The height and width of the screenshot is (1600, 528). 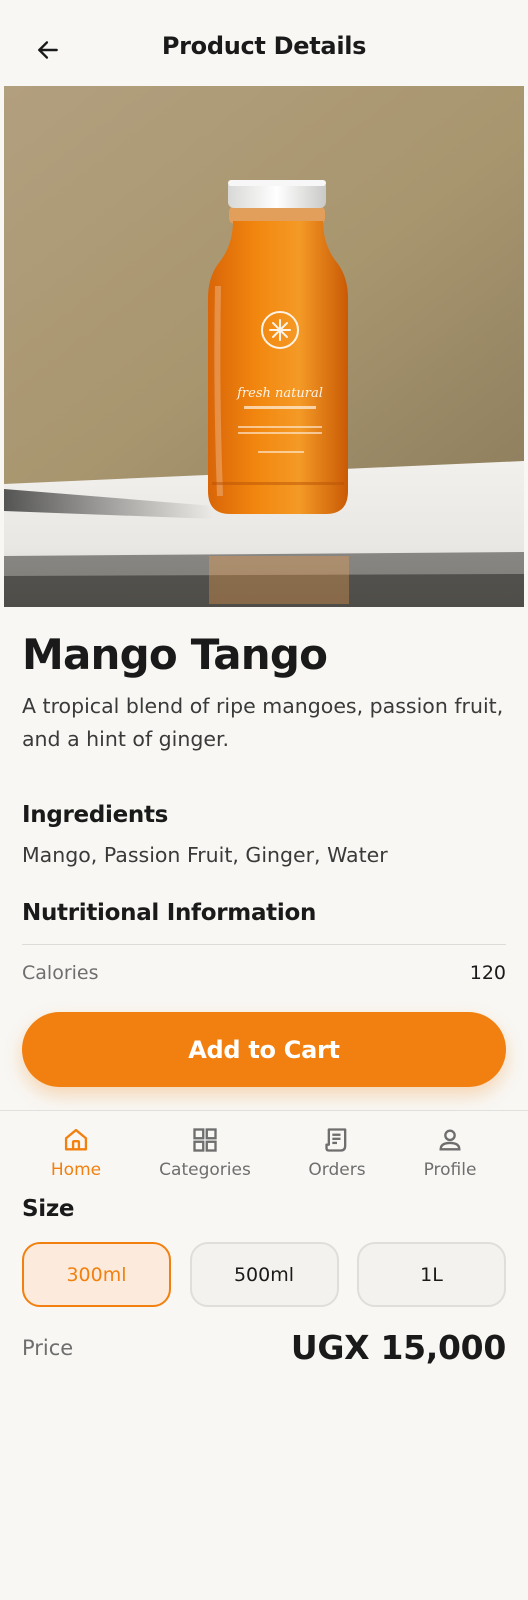 What do you see at coordinates (279, 393) in the screenshot?
I see `bottle-label-brand: fresh natural` at bounding box center [279, 393].